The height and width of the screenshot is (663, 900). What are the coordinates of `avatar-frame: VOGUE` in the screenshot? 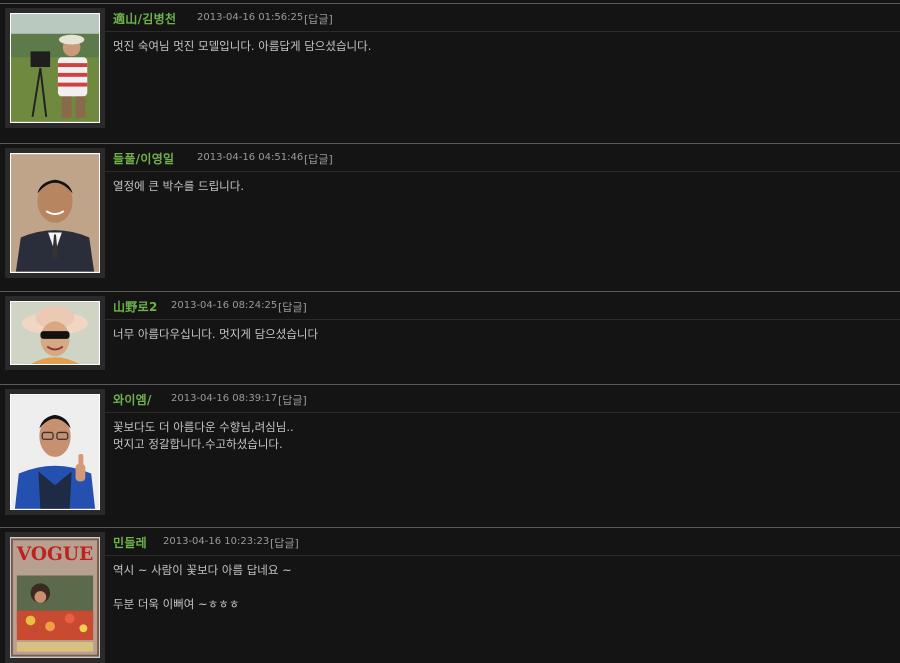 It's located at (55, 597).